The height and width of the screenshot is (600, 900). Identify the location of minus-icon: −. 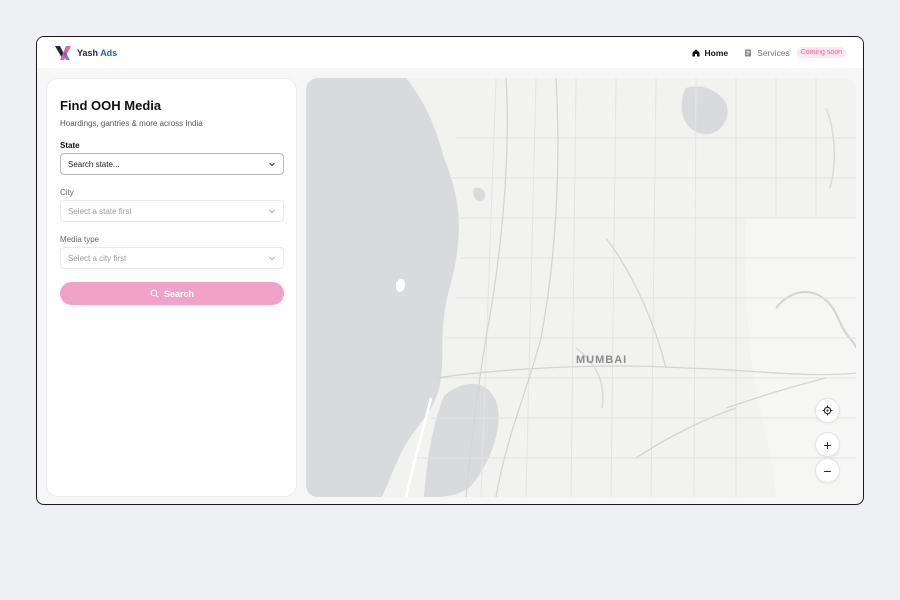
(827, 470).